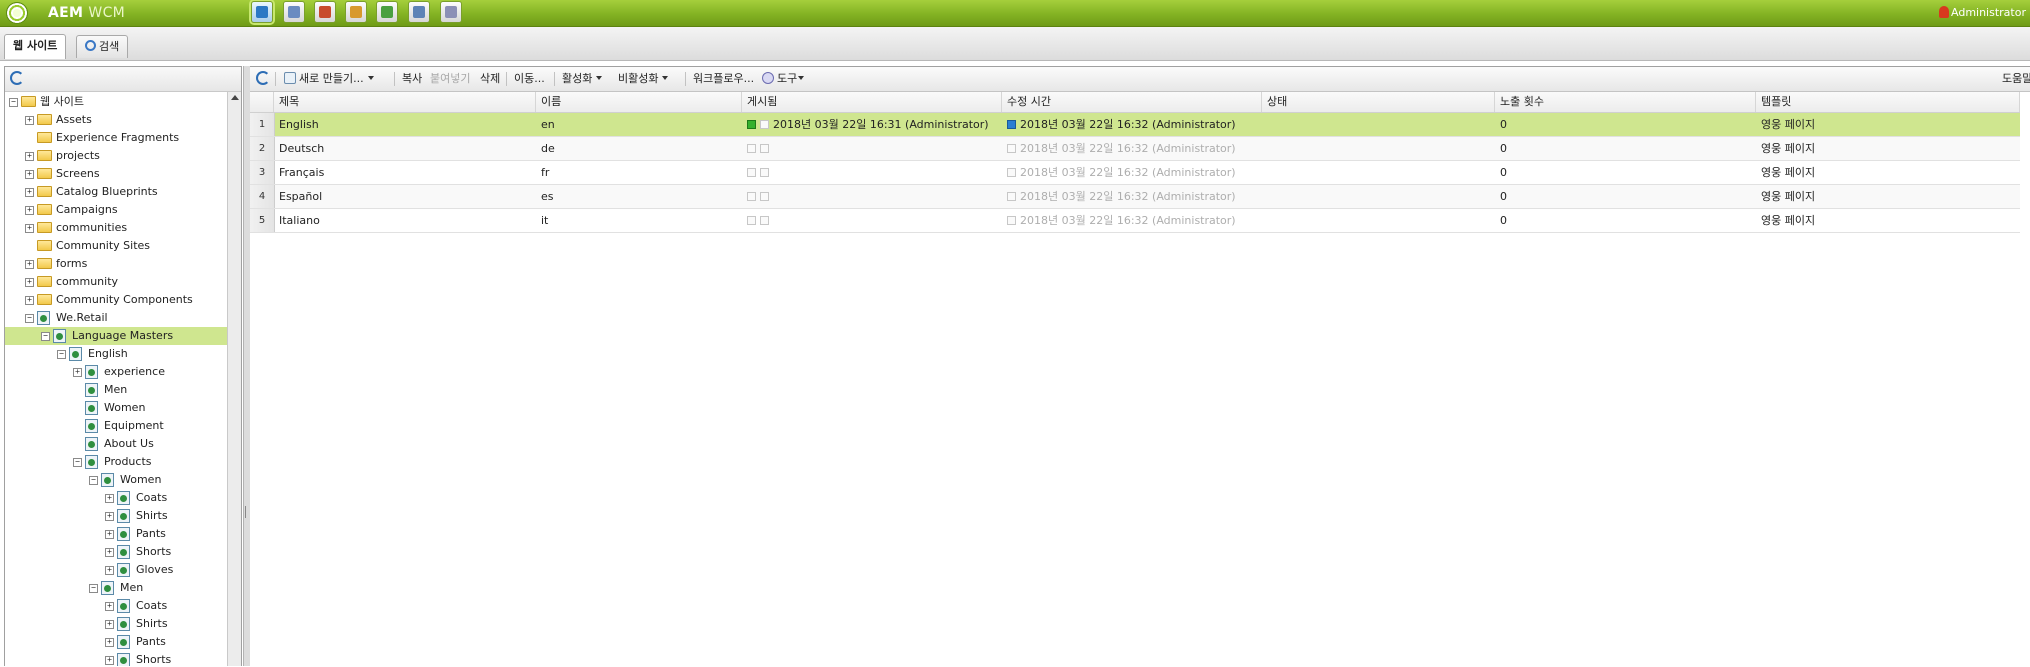 The height and width of the screenshot is (667, 2030). What do you see at coordinates (117, 228) in the screenshot?
I see `tree-node: + communities` at bounding box center [117, 228].